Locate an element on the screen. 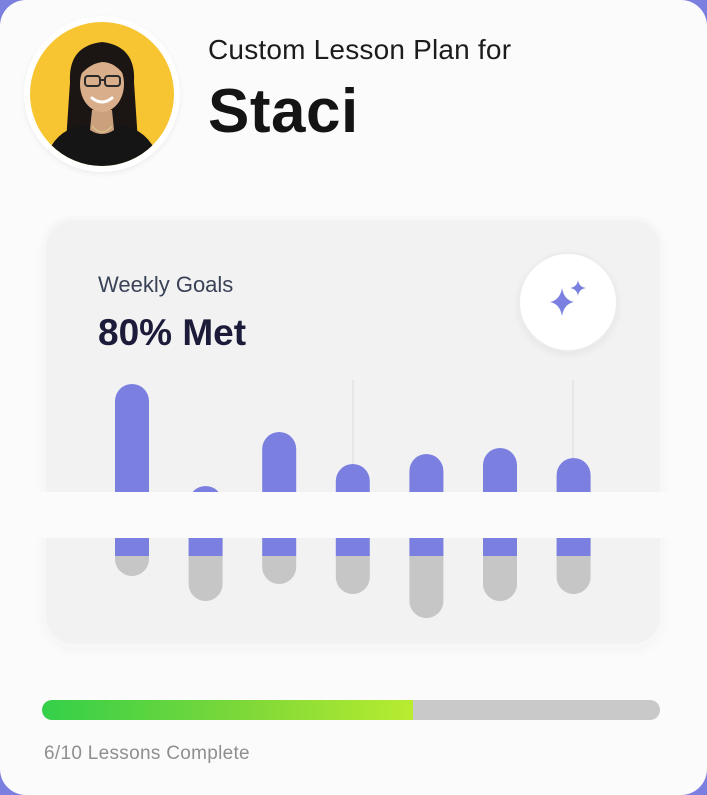 This screenshot has width=707, height=795. lesson-progress-fill is located at coordinates (227, 710).